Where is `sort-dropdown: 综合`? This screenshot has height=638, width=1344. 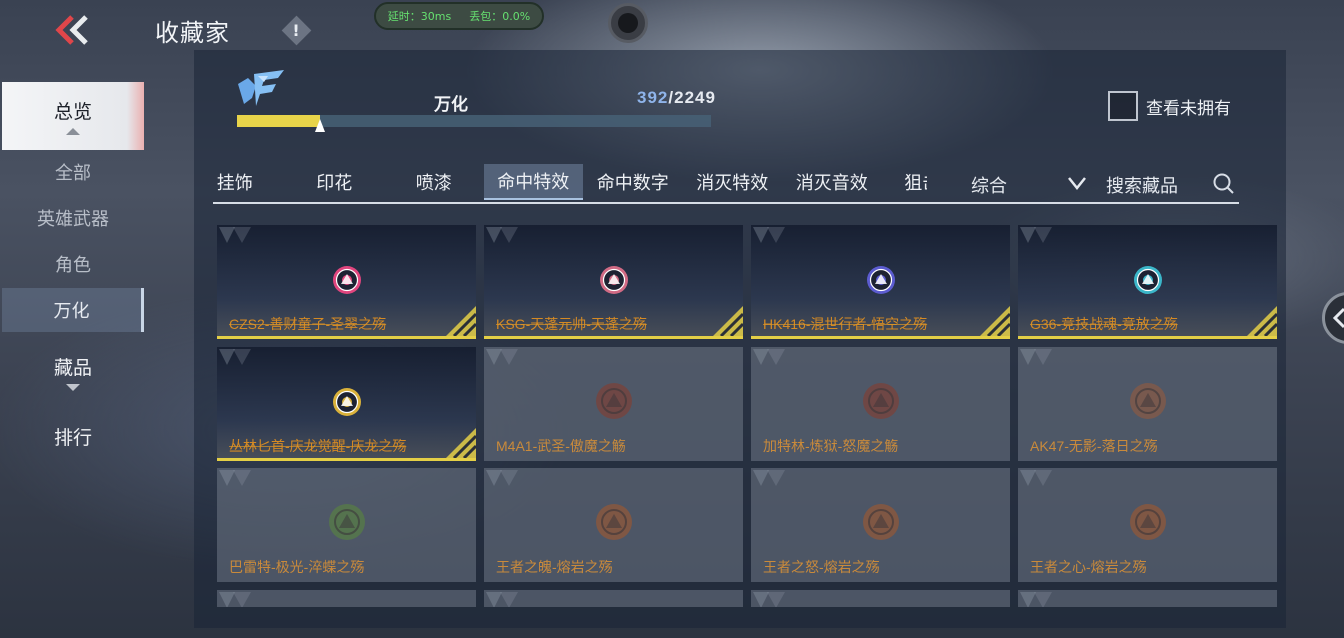
sort-dropdown: 综合 is located at coordinates (989, 185).